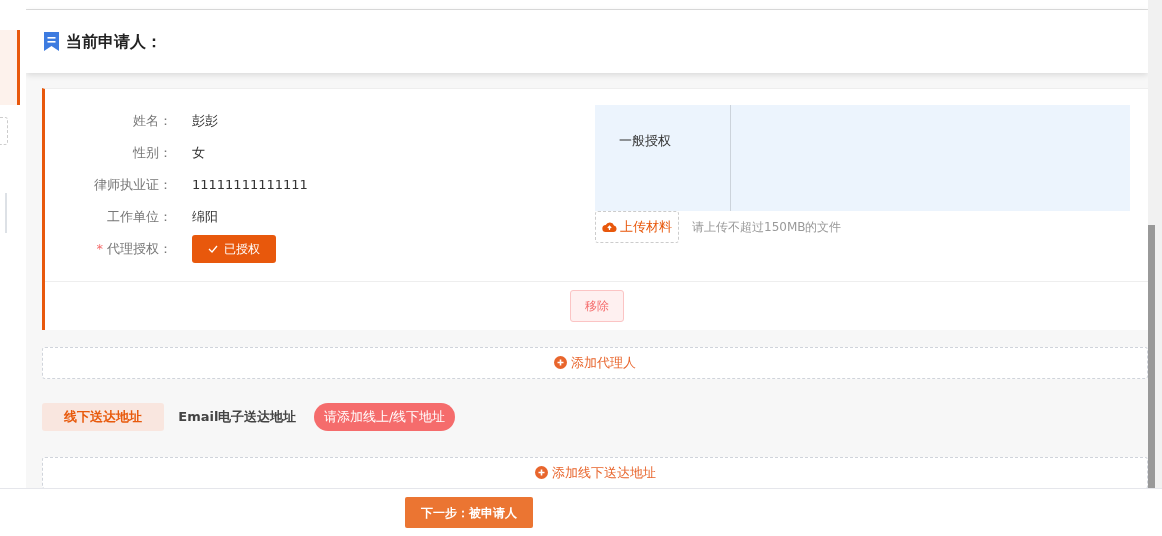  What do you see at coordinates (205, 217) in the screenshot?
I see `field-value: 绵阳` at bounding box center [205, 217].